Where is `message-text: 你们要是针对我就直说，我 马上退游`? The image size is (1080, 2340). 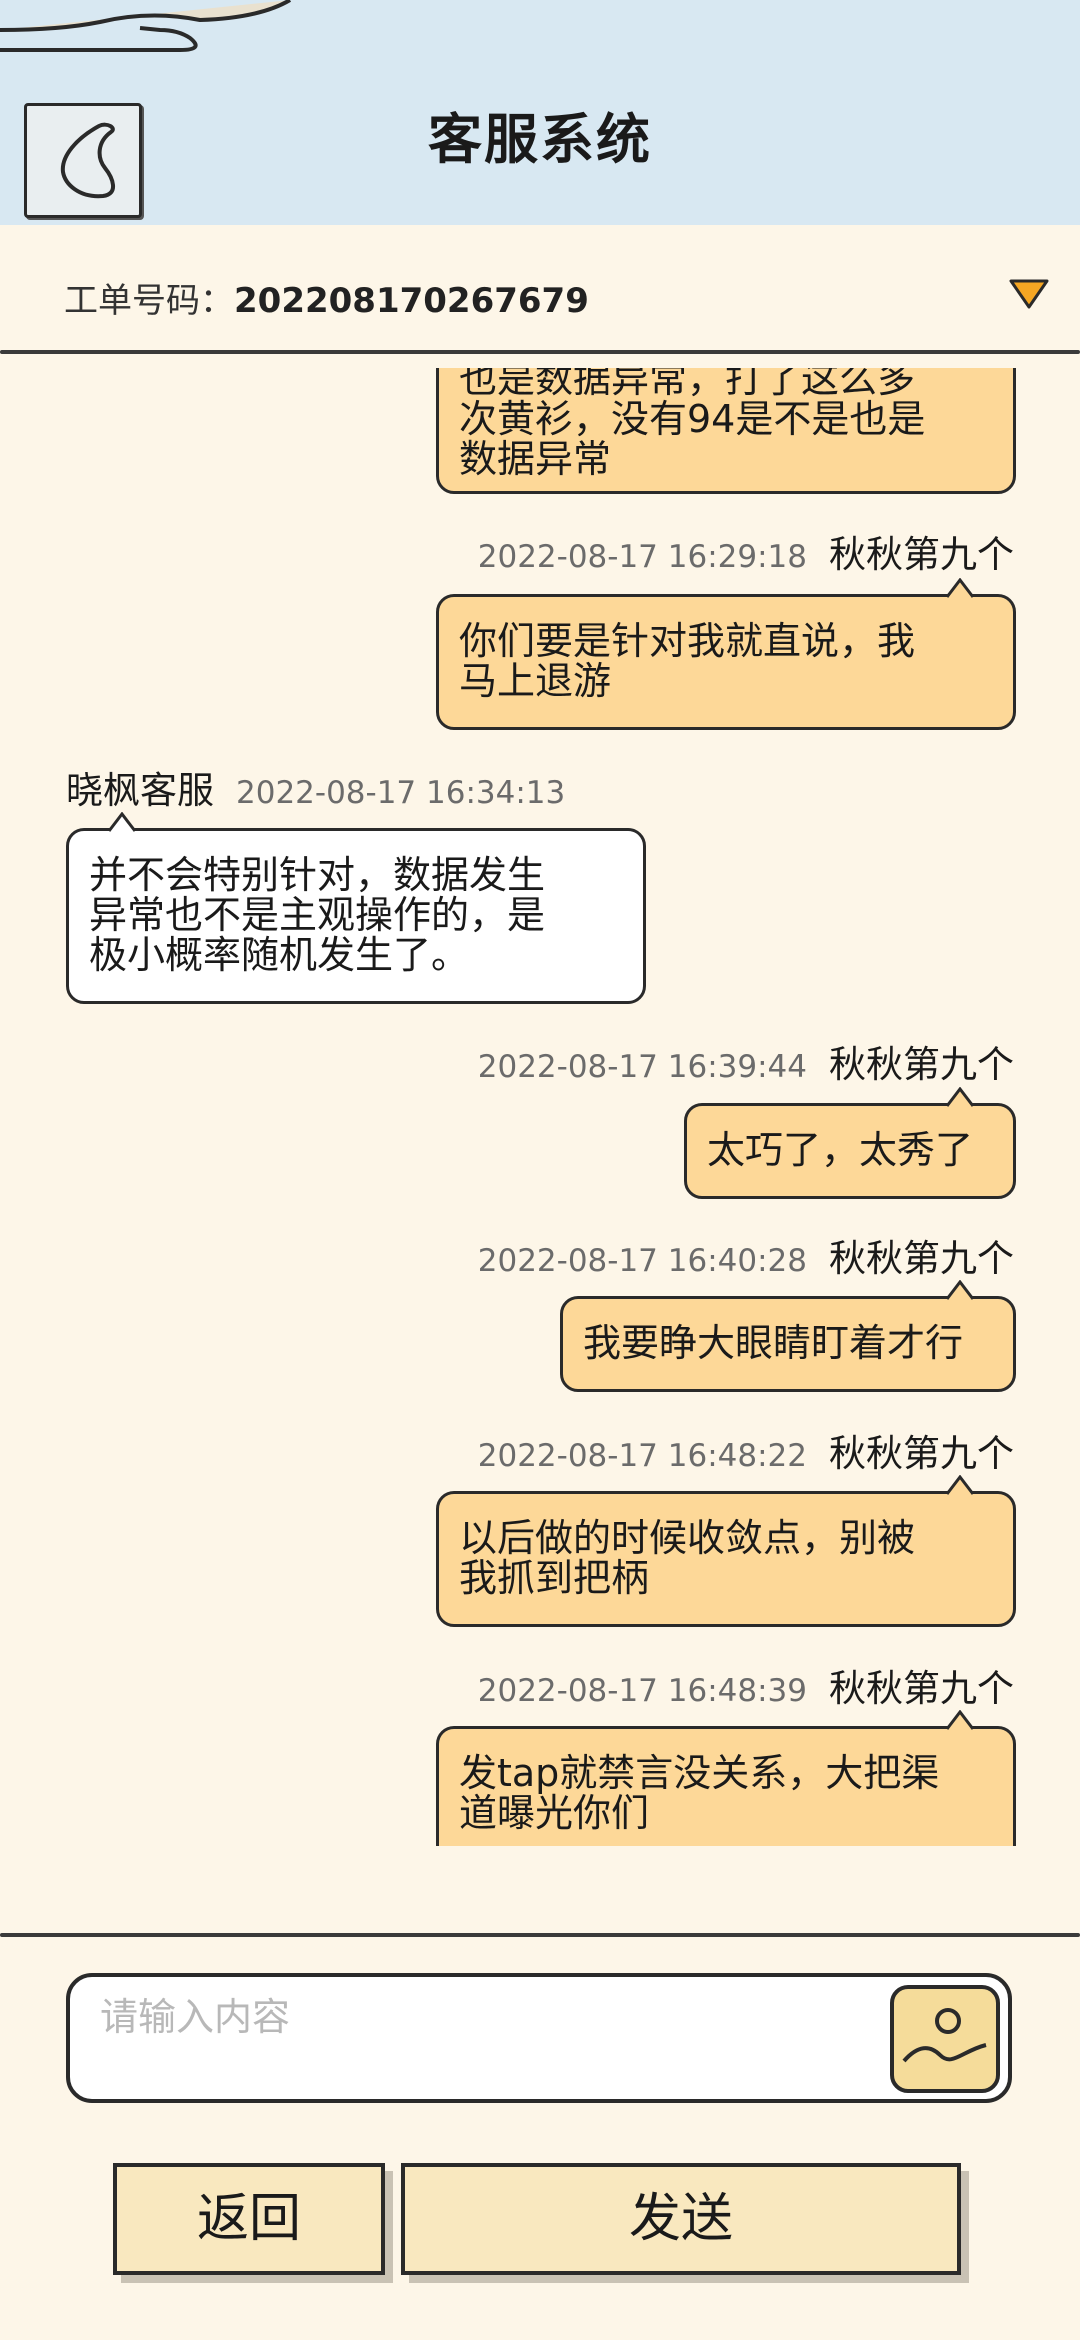 message-text: 你们要是针对我就直说，我 马上退游 is located at coordinates (687, 661).